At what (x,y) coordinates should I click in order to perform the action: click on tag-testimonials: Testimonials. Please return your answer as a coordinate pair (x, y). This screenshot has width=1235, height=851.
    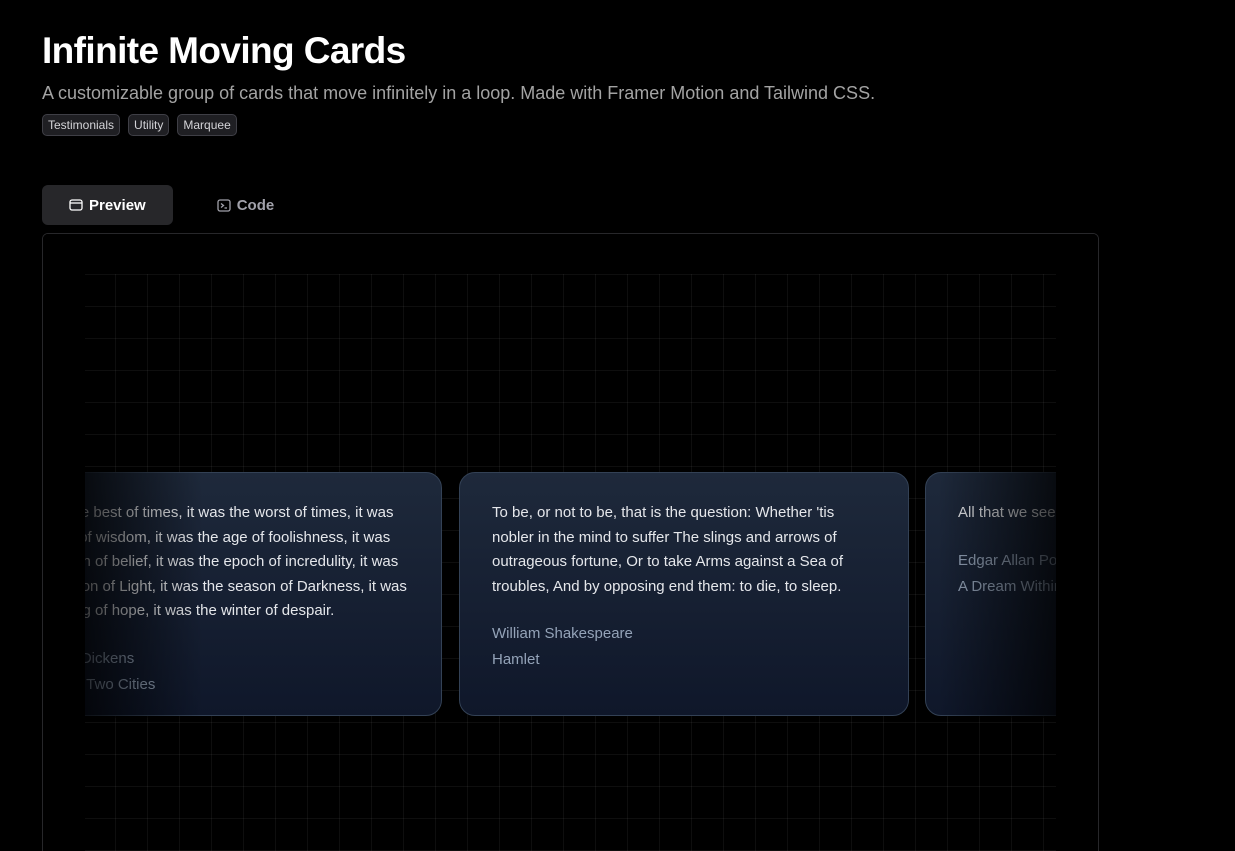
    Looking at the image, I should click on (81, 125).